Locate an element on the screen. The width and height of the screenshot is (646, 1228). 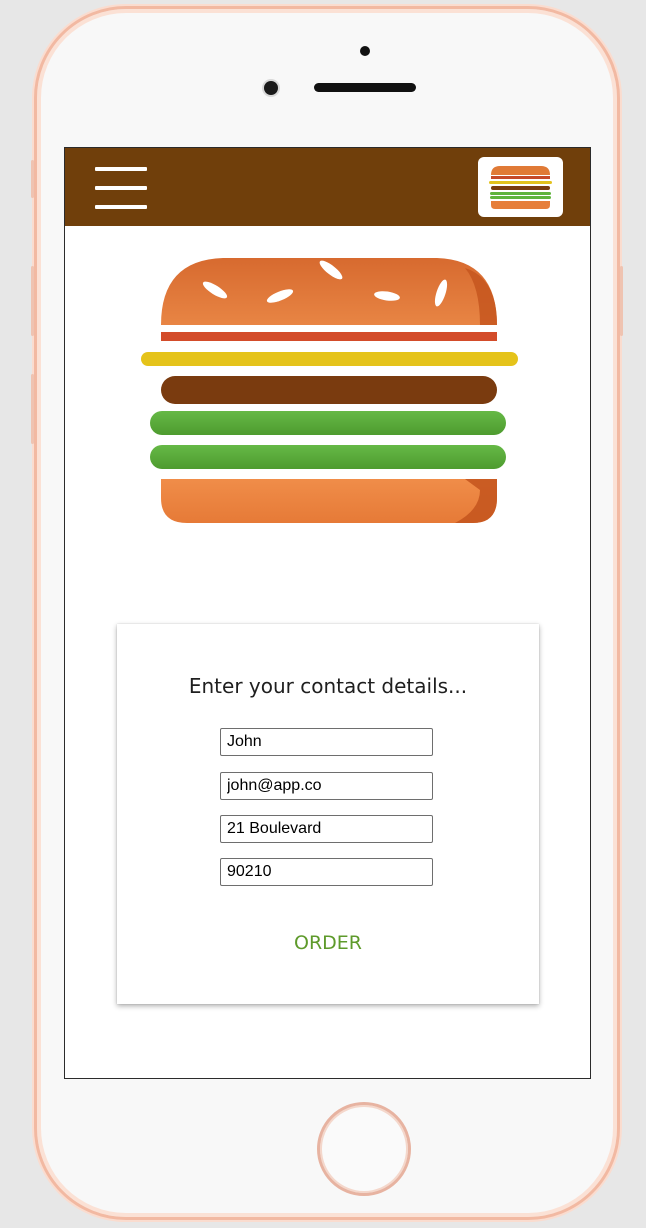
name-field is located at coordinates (326, 742).